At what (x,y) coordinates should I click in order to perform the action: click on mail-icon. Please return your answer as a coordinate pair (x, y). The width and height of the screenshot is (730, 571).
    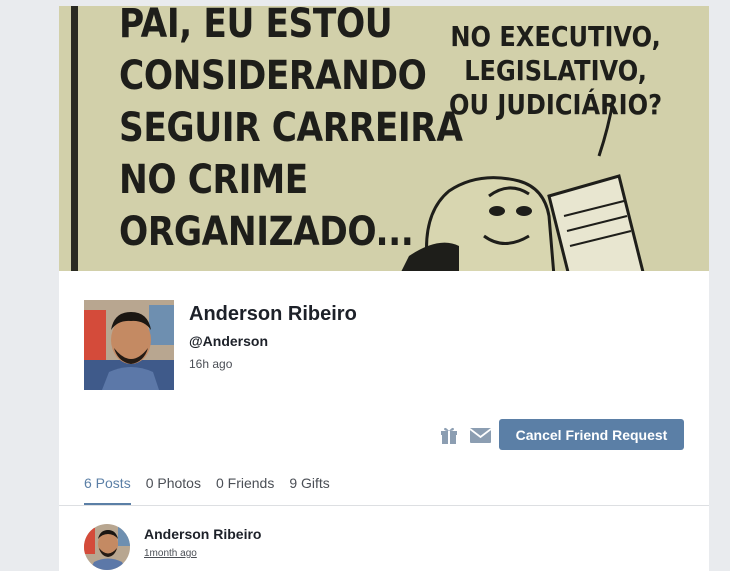
    Looking at the image, I should click on (480, 435).